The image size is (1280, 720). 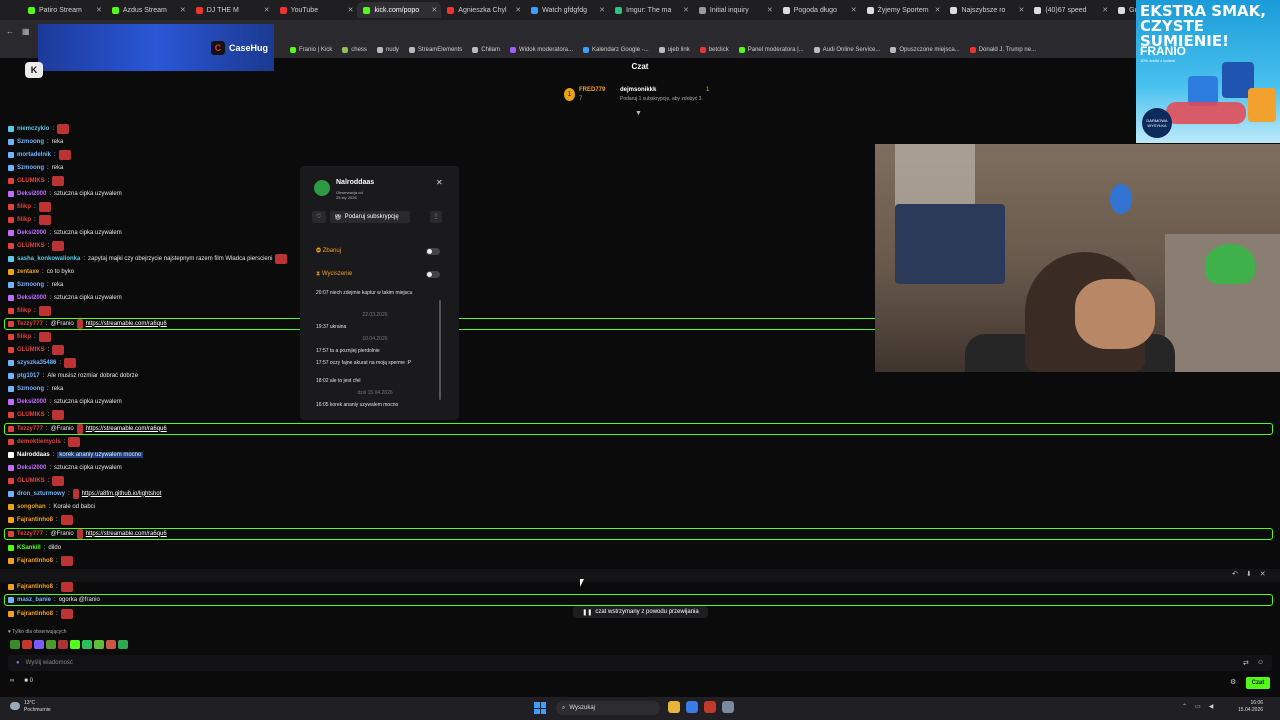 What do you see at coordinates (735, 10) in the screenshot?
I see `browser-tab: Initial inquiry ✕` at bounding box center [735, 10].